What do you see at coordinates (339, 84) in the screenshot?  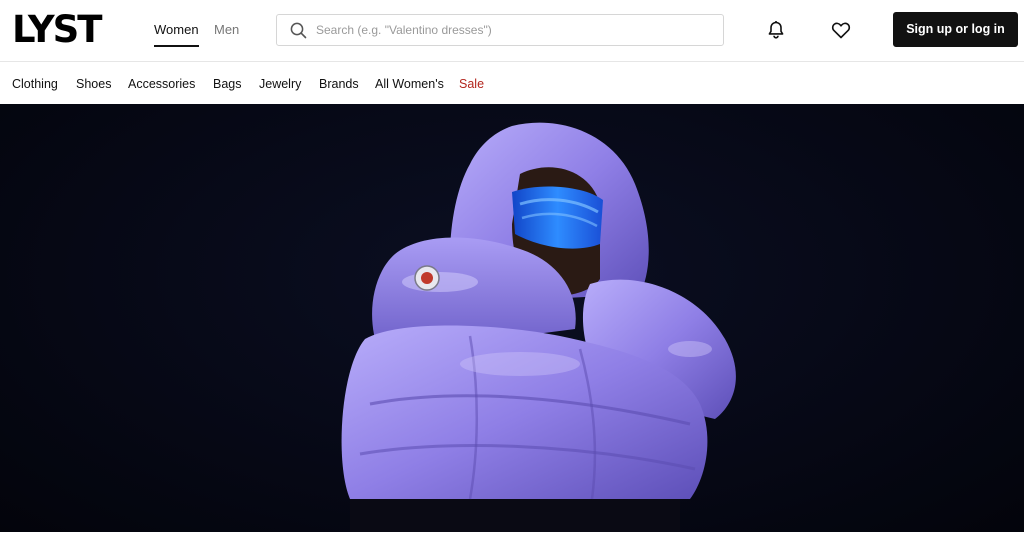 I see `category-brands: Brands` at bounding box center [339, 84].